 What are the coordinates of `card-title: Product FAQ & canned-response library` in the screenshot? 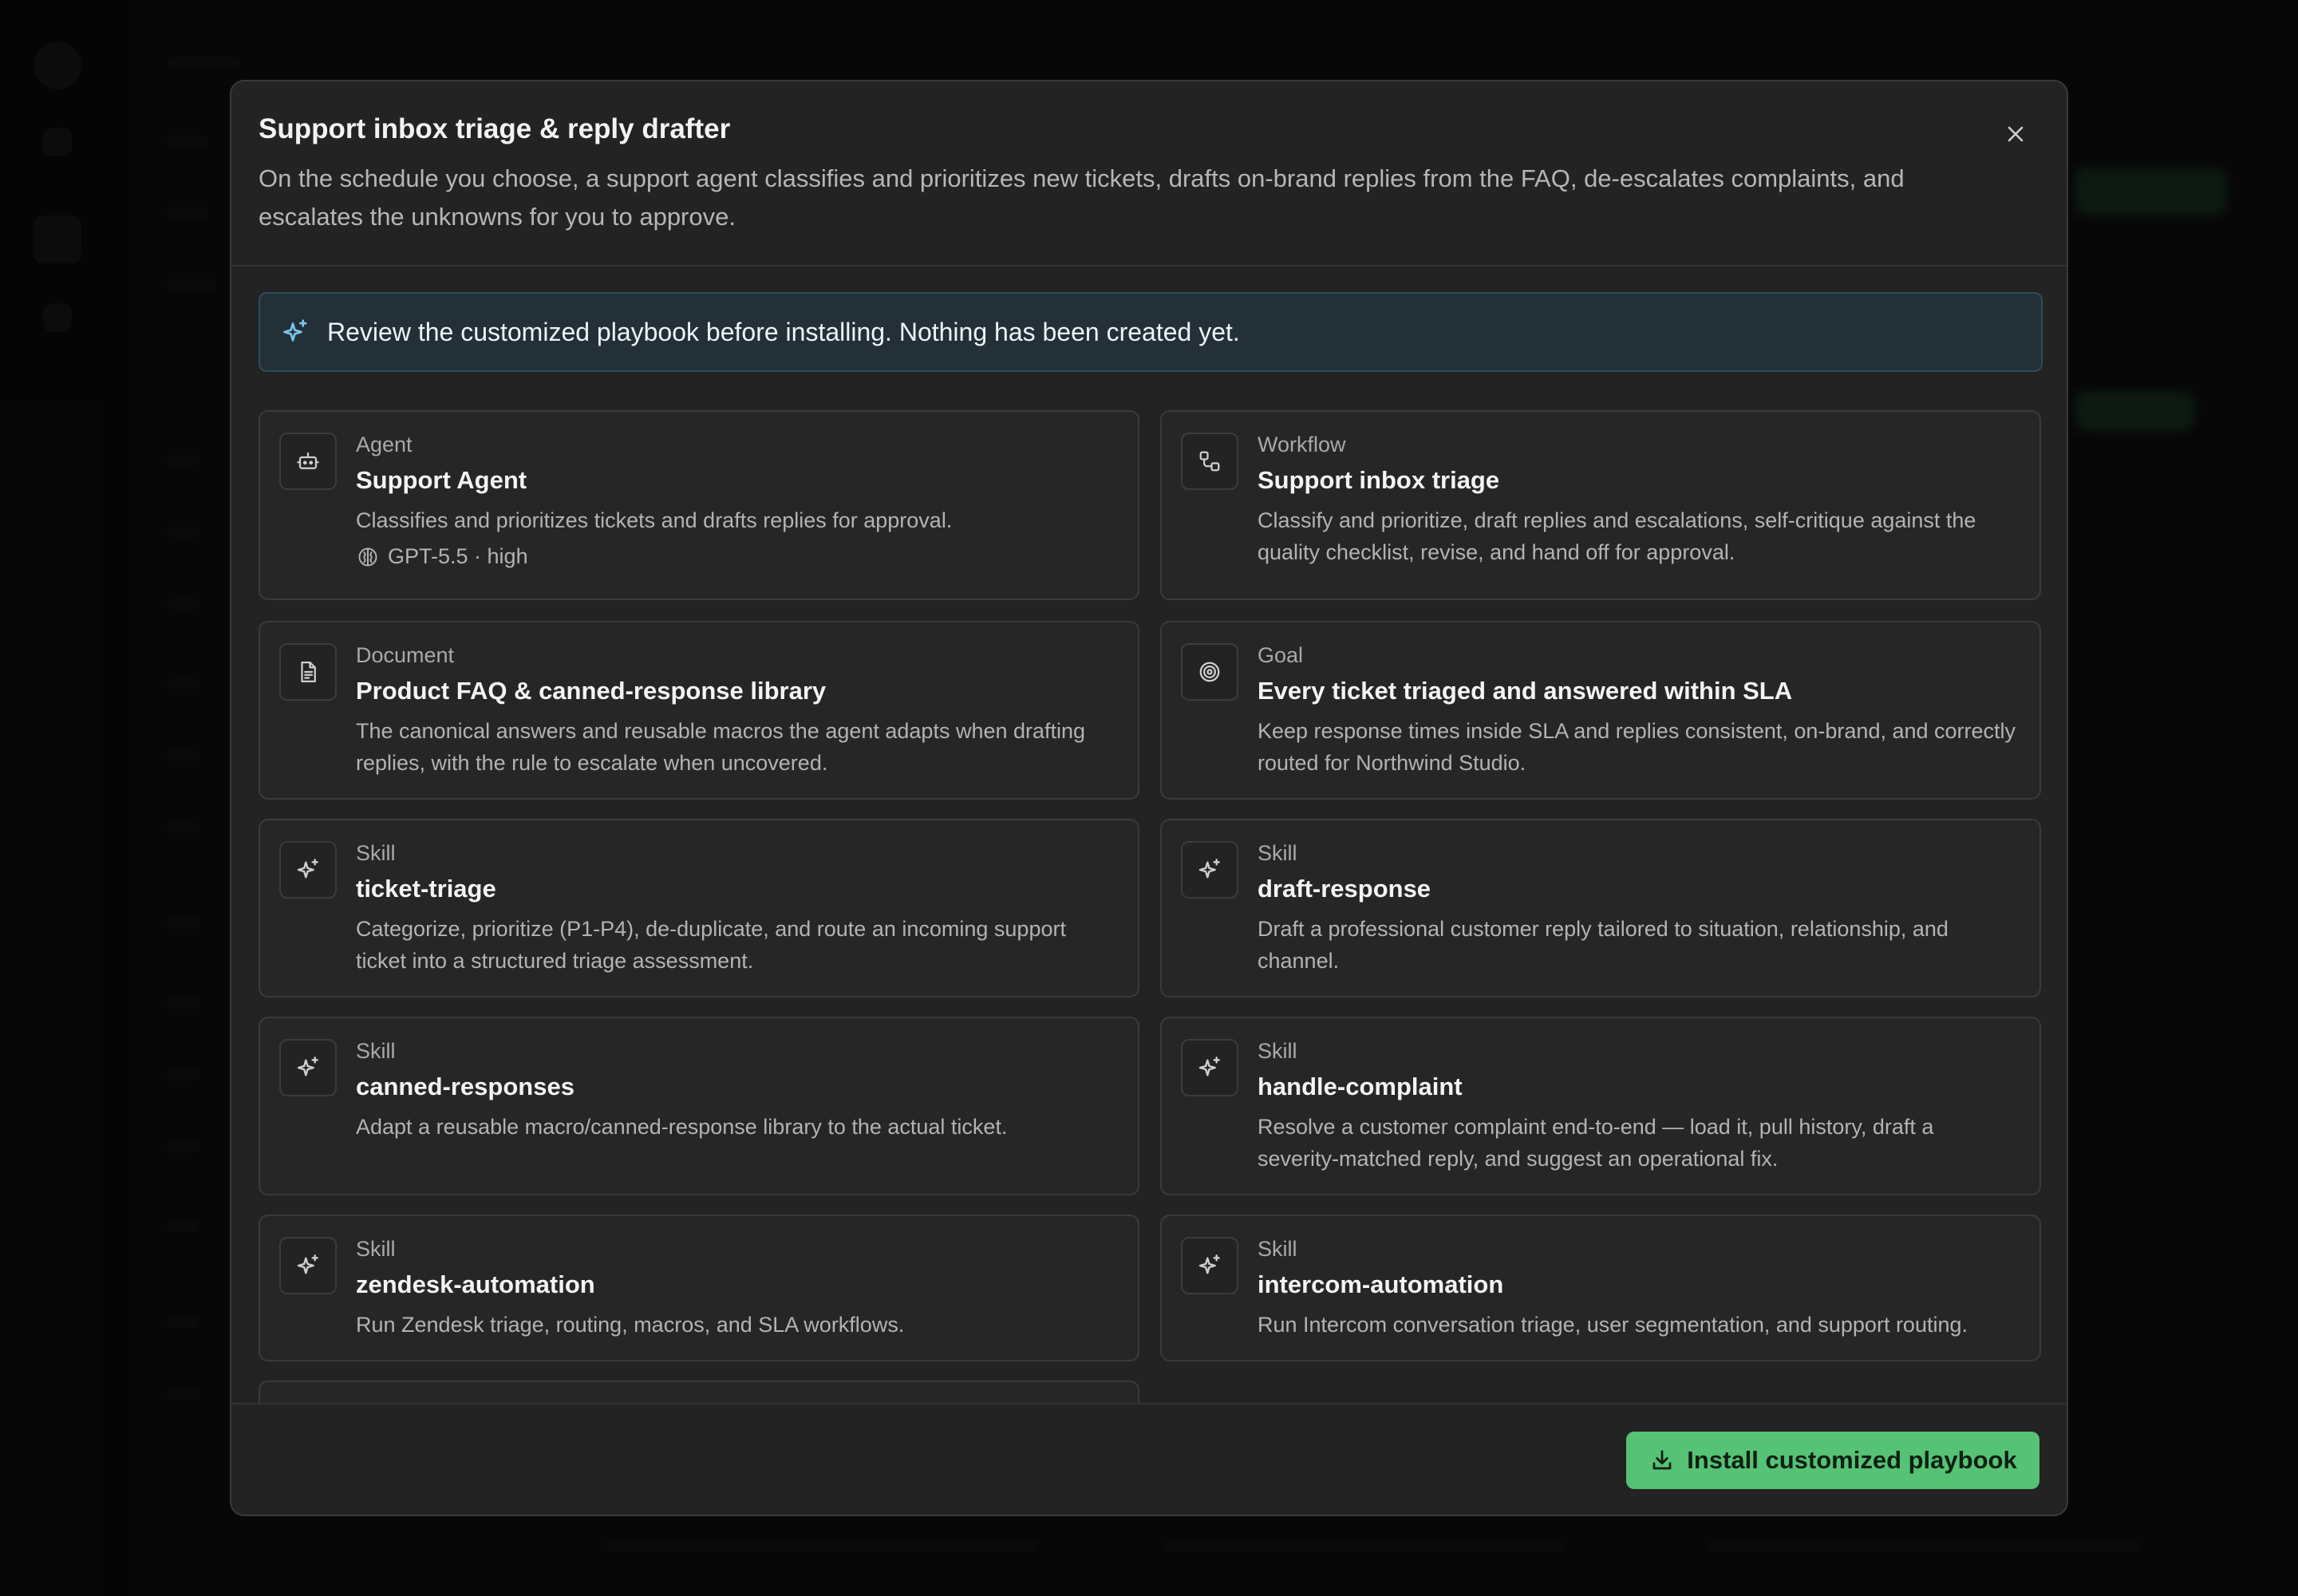 It's located at (592, 691).